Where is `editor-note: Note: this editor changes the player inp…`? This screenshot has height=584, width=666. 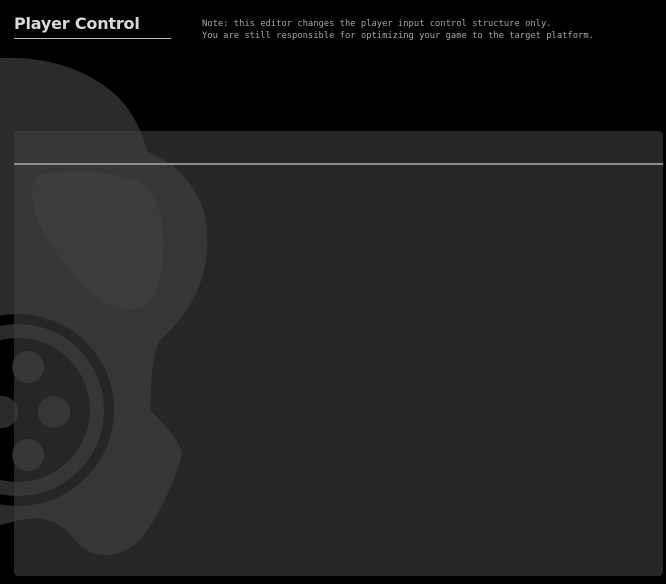 editor-note: Note: this editor changes the player inp… is located at coordinates (427, 30).